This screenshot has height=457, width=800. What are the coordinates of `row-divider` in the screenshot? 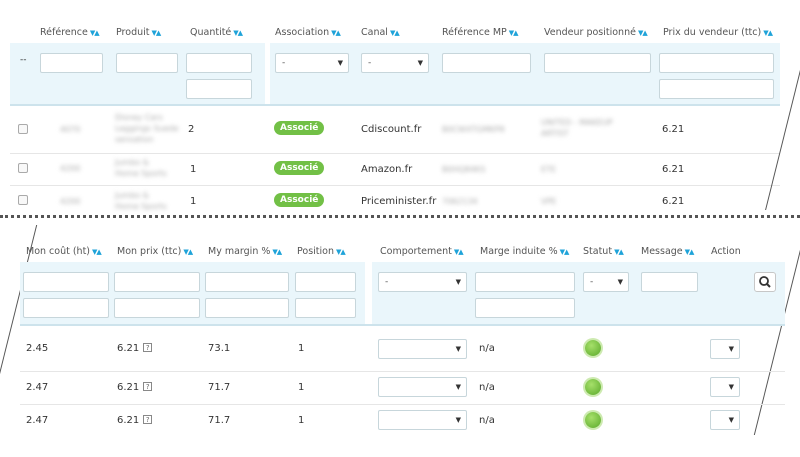 It's located at (395, 153).